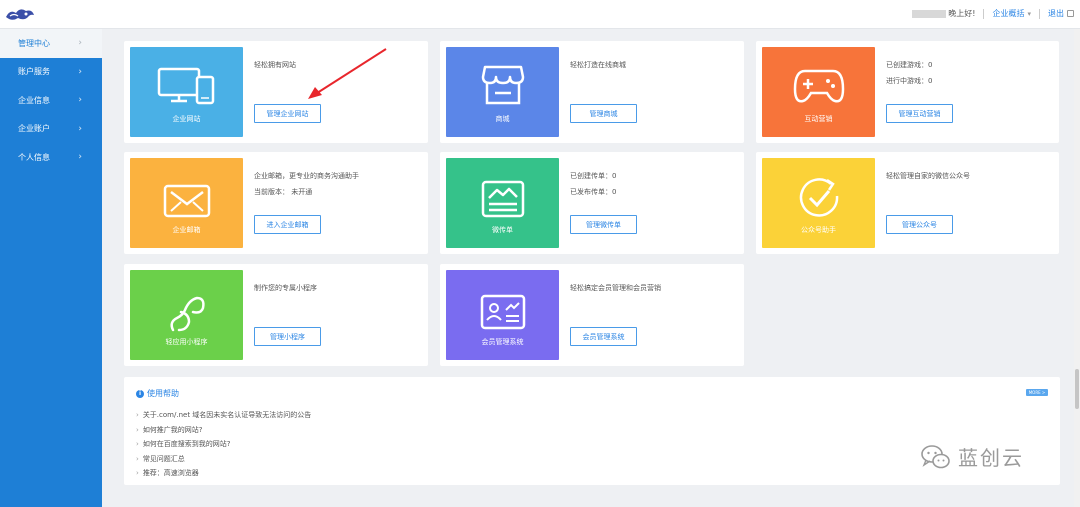 The height and width of the screenshot is (507, 1080). I want to click on card-info: 轻松打造在线商城, so click(598, 65).